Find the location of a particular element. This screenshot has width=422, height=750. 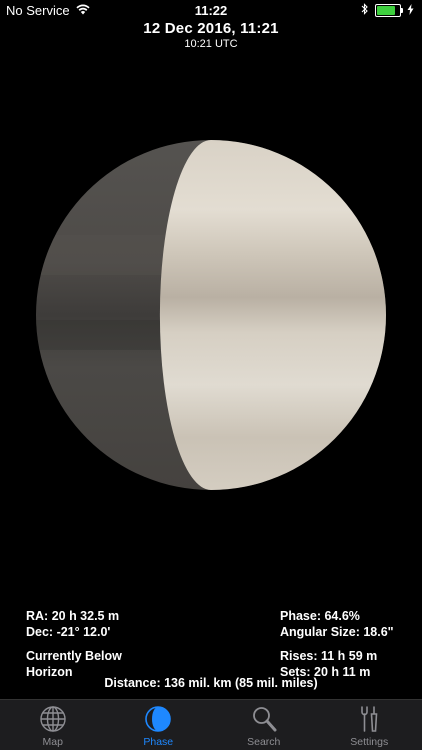

status-time: 11:22 is located at coordinates (211, 10).